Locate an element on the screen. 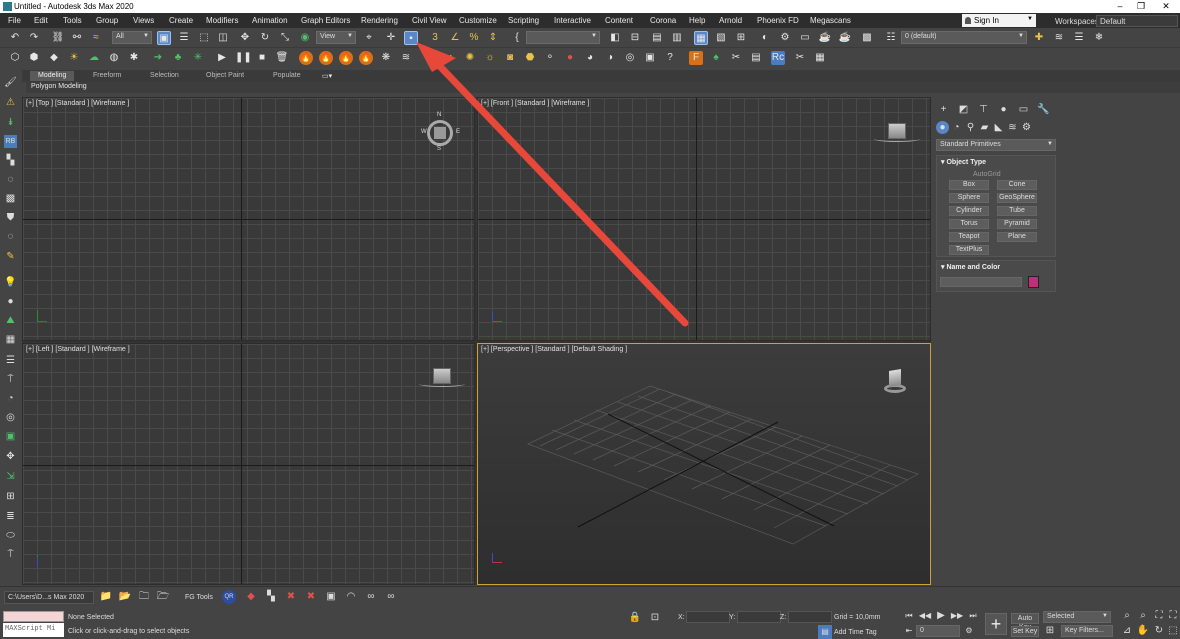 Image resolution: width=1180 pixels, height=639 pixels. select-object-icon: ▣ is located at coordinates (164, 38).